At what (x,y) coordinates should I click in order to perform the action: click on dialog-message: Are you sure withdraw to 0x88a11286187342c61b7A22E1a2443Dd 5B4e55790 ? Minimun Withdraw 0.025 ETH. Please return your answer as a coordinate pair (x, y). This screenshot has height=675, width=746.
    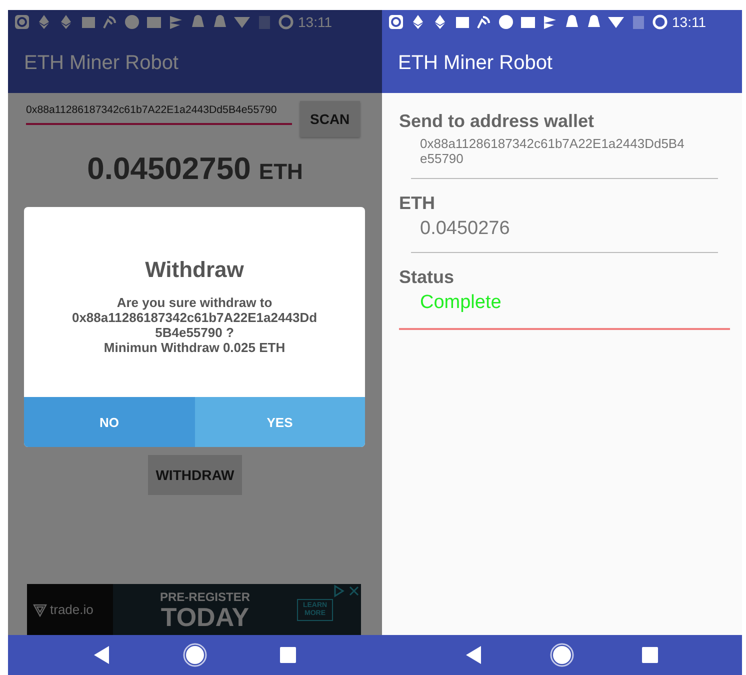
    Looking at the image, I should click on (194, 325).